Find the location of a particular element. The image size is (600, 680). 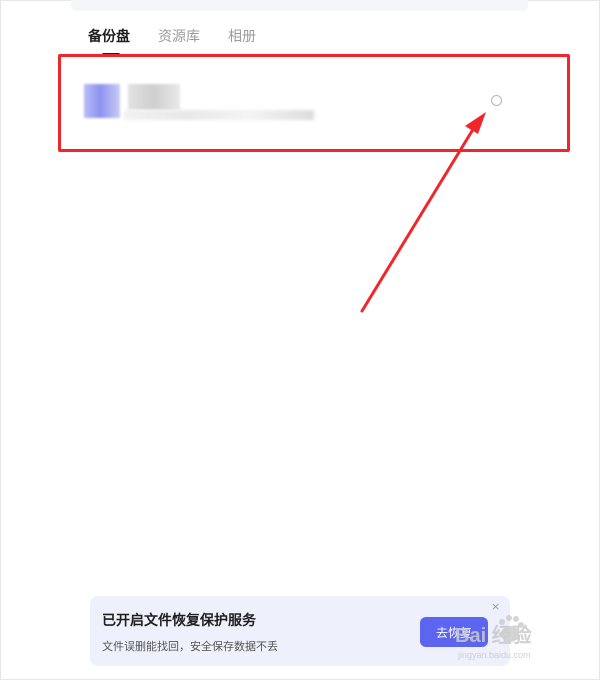

annotation-arrow-icon is located at coordinates (423, 212).